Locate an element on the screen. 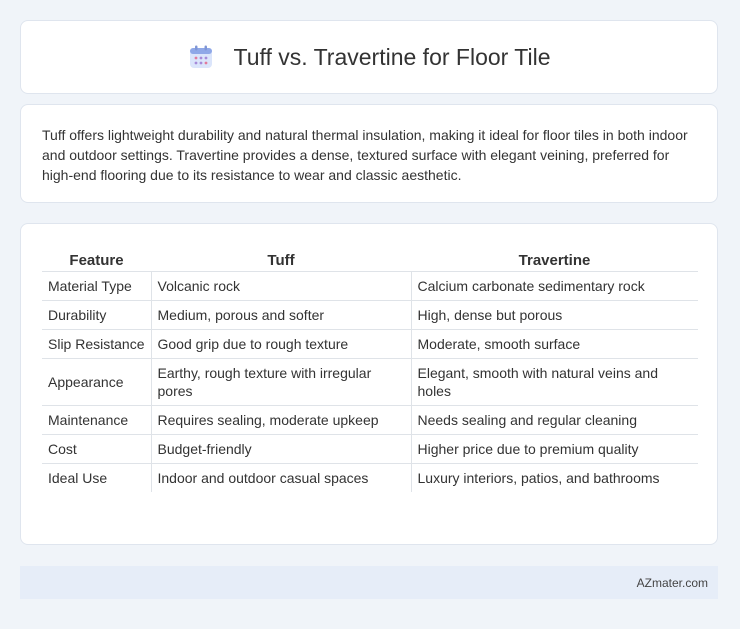 The height and width of the screenshot is (629, 740). travertine-cell: Moderate, smooth surface is located at coordinates (554, 344).